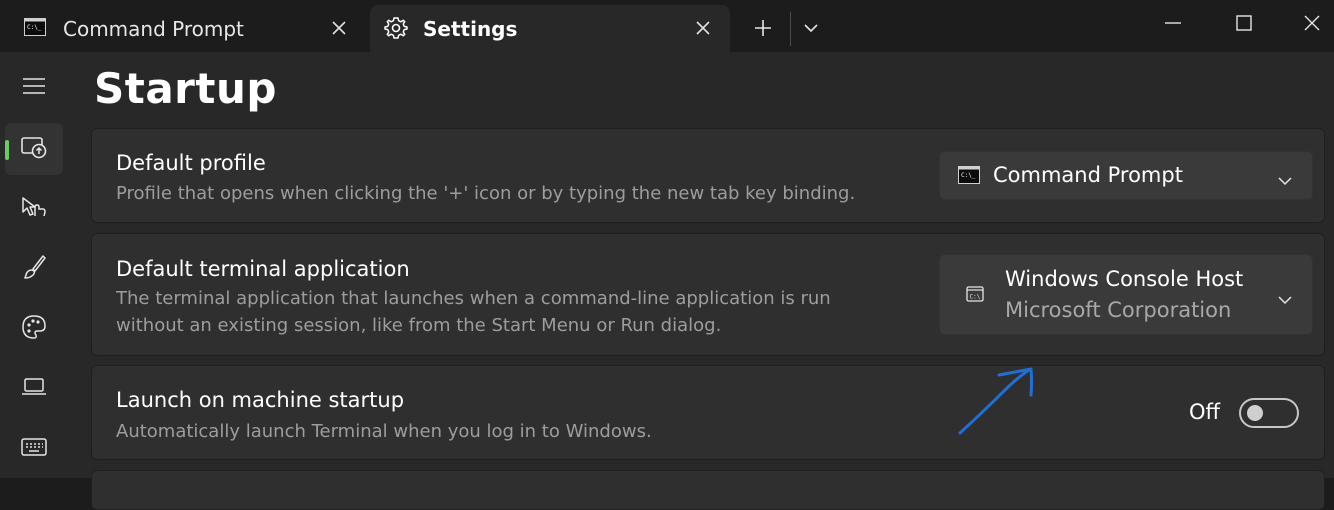  I want to click on setting-title: Launch on machine startup, so click(260, 400).